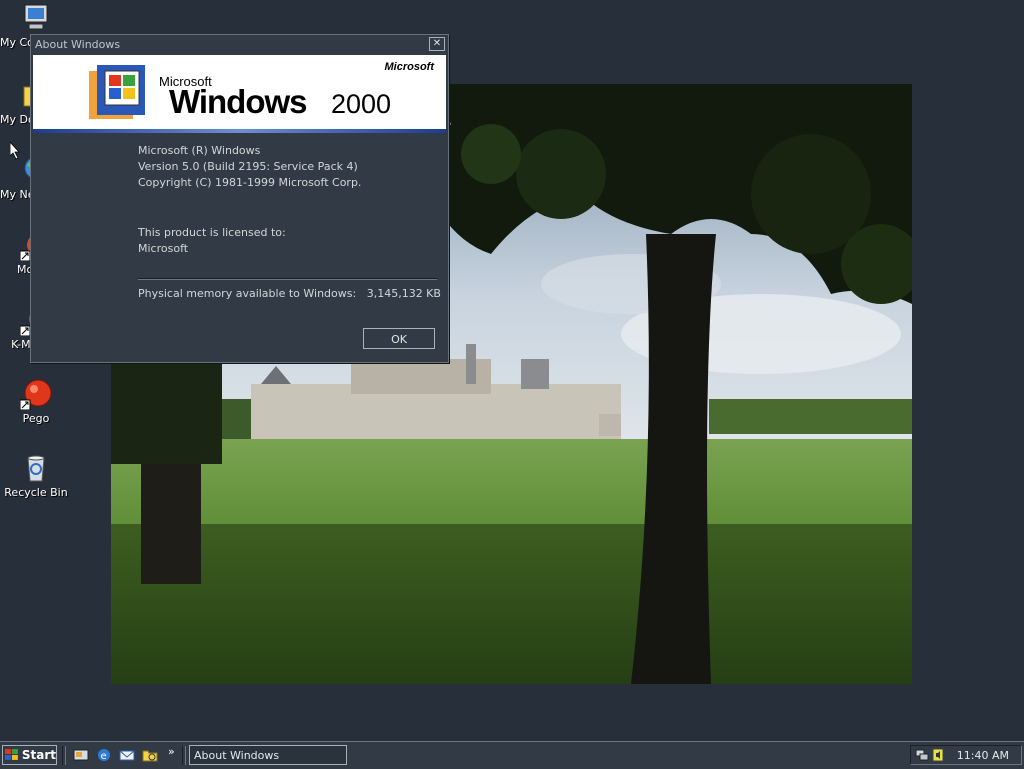 The width and height of the screenshot is (1024, 769). What do you see at coordinates (117, 92) in the screenshot?
I see `windows-logo-icon` at bounding box center [117, 92].